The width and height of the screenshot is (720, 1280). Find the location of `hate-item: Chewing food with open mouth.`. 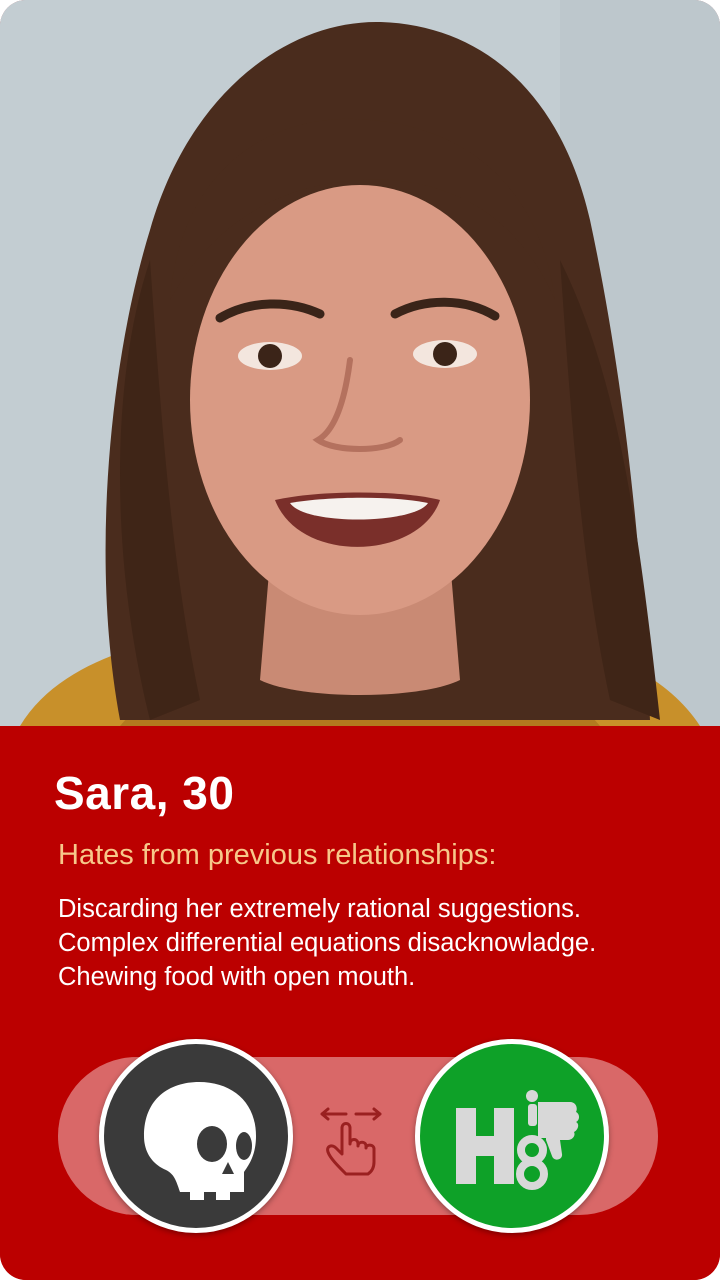

hate-item: Chewing food with open mouth. is located at coordinates (237, 977).